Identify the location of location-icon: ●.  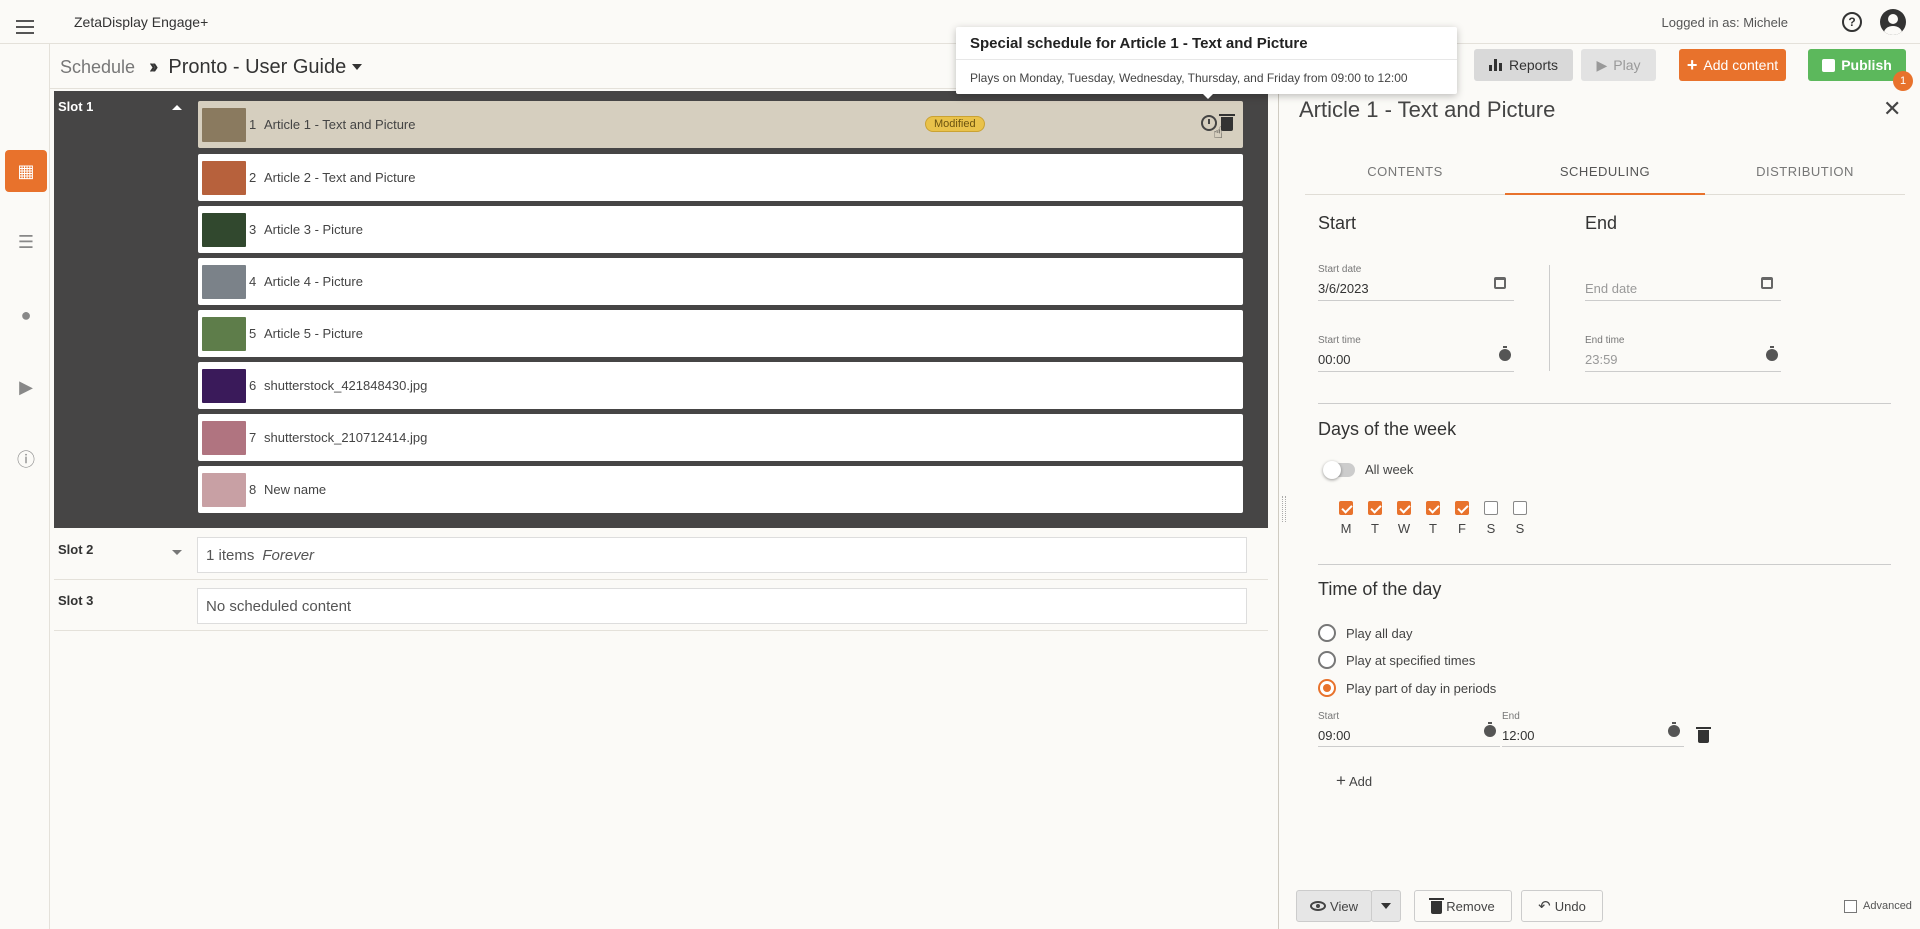
(26, 315).